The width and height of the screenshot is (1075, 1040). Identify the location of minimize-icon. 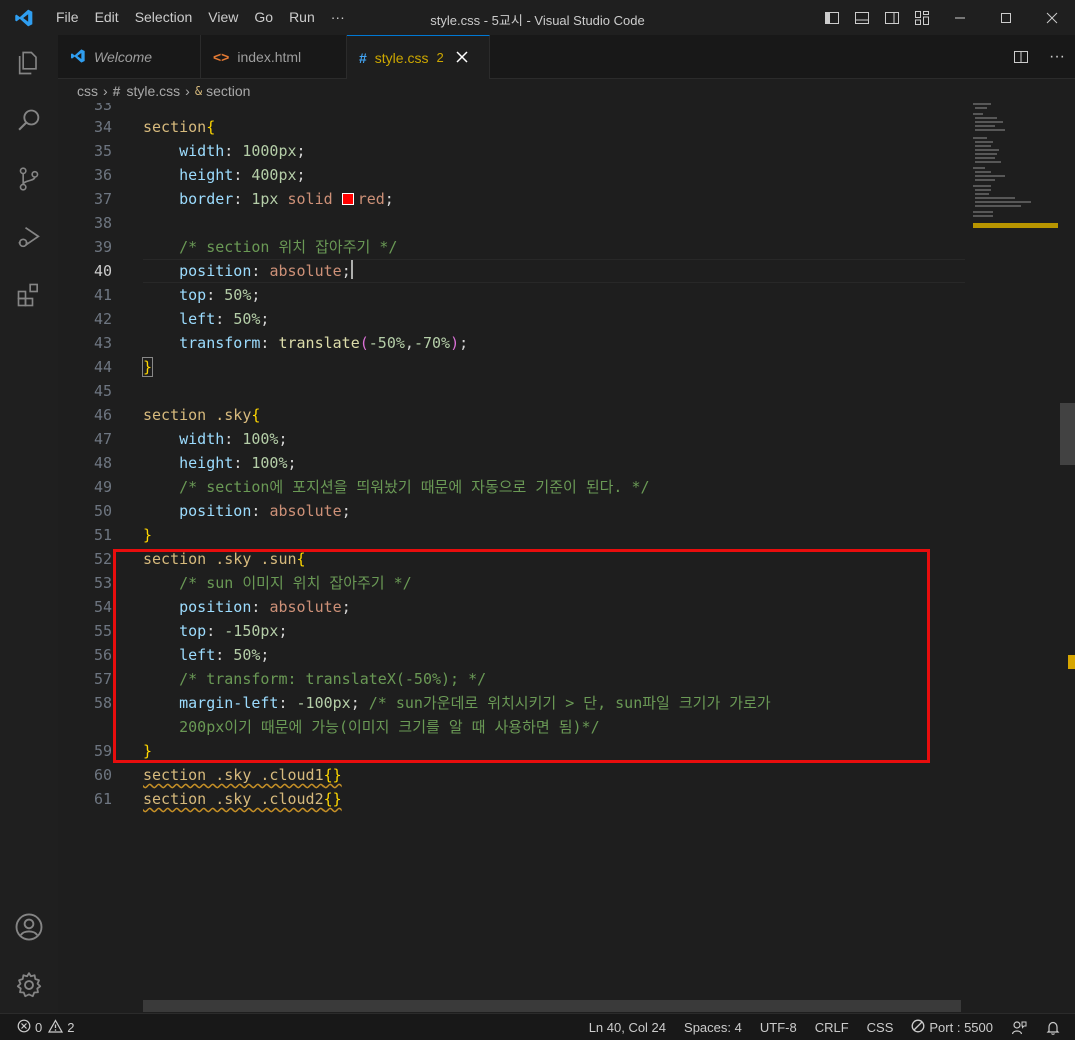
(960, 17).